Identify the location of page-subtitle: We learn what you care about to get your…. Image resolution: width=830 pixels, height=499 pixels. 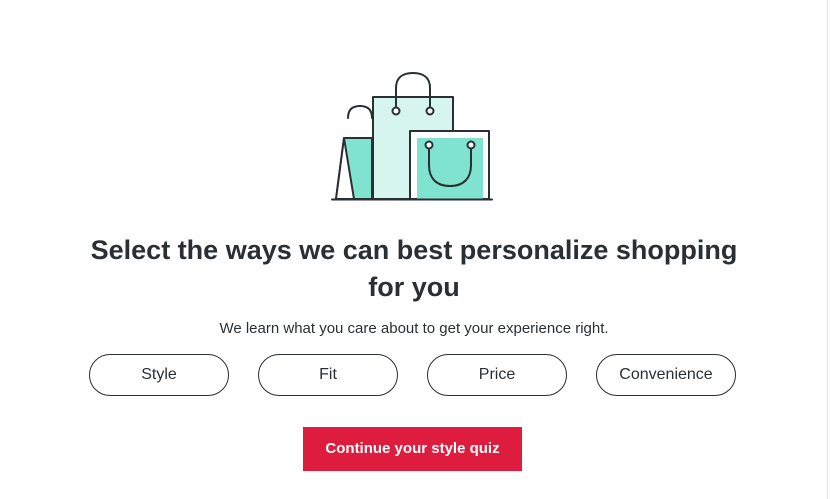
(414, 328).